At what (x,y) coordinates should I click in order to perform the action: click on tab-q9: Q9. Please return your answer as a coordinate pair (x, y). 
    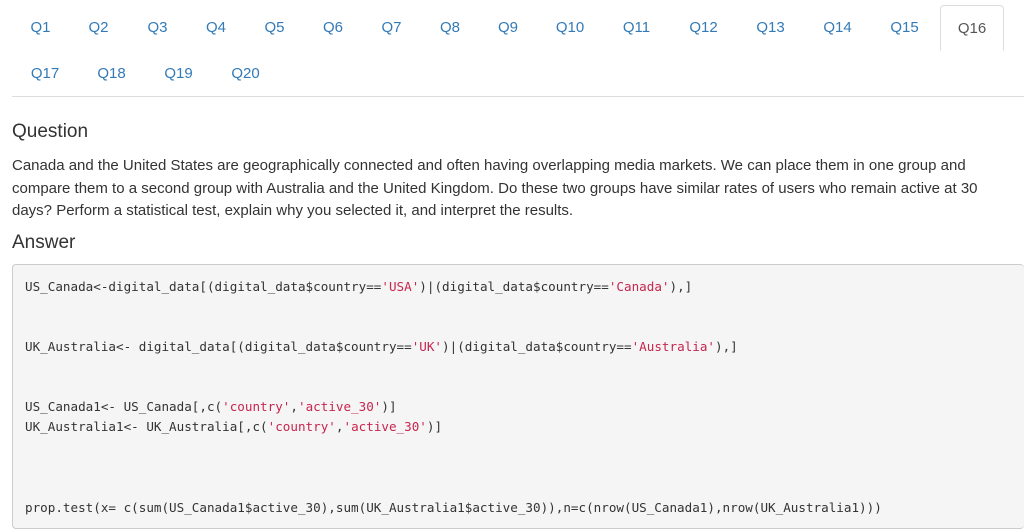
    Looking at the image, I should click on (508, 27).